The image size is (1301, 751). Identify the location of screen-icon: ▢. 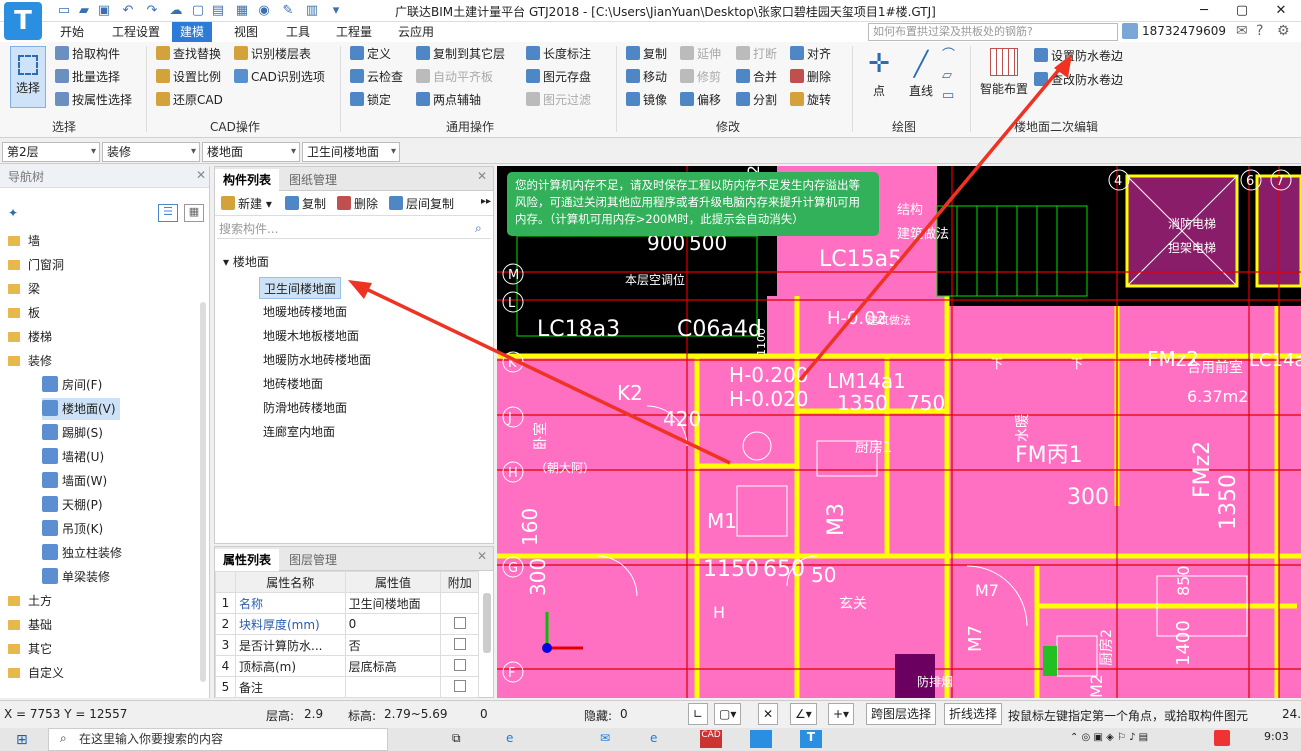
(198, 11).